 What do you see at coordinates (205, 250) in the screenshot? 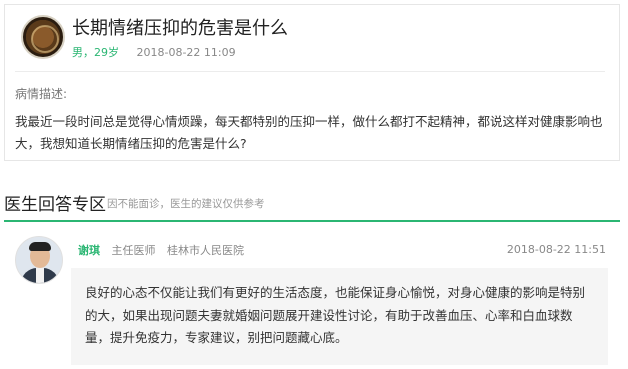
I see `doctor-hospital: 桂林市人民医院` at bounding box center [205, 250].